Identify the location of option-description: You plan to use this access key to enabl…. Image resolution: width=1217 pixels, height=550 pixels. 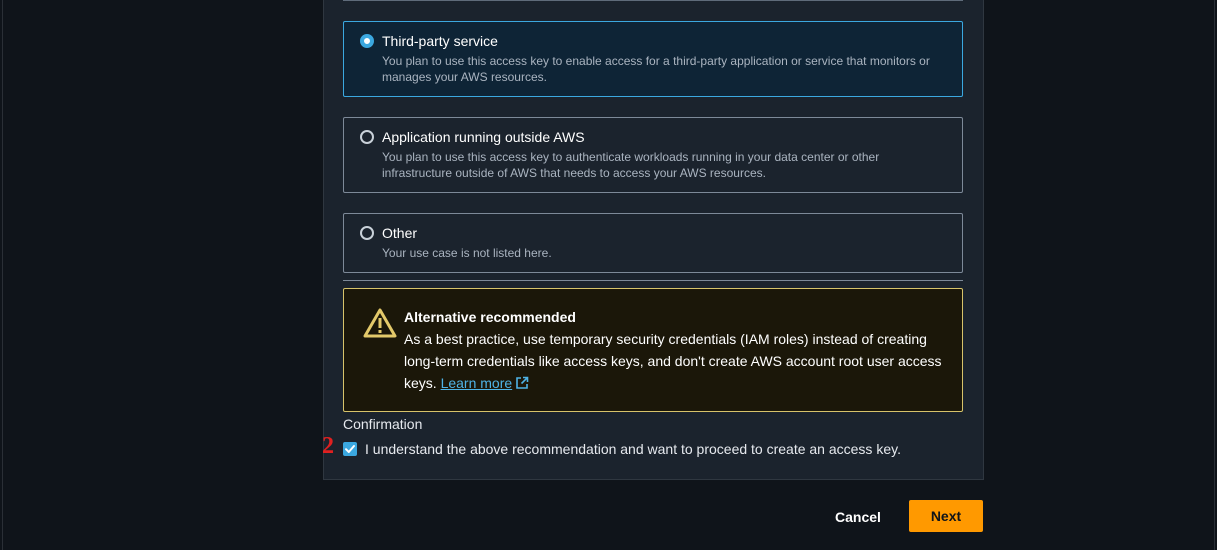
(656, 69).